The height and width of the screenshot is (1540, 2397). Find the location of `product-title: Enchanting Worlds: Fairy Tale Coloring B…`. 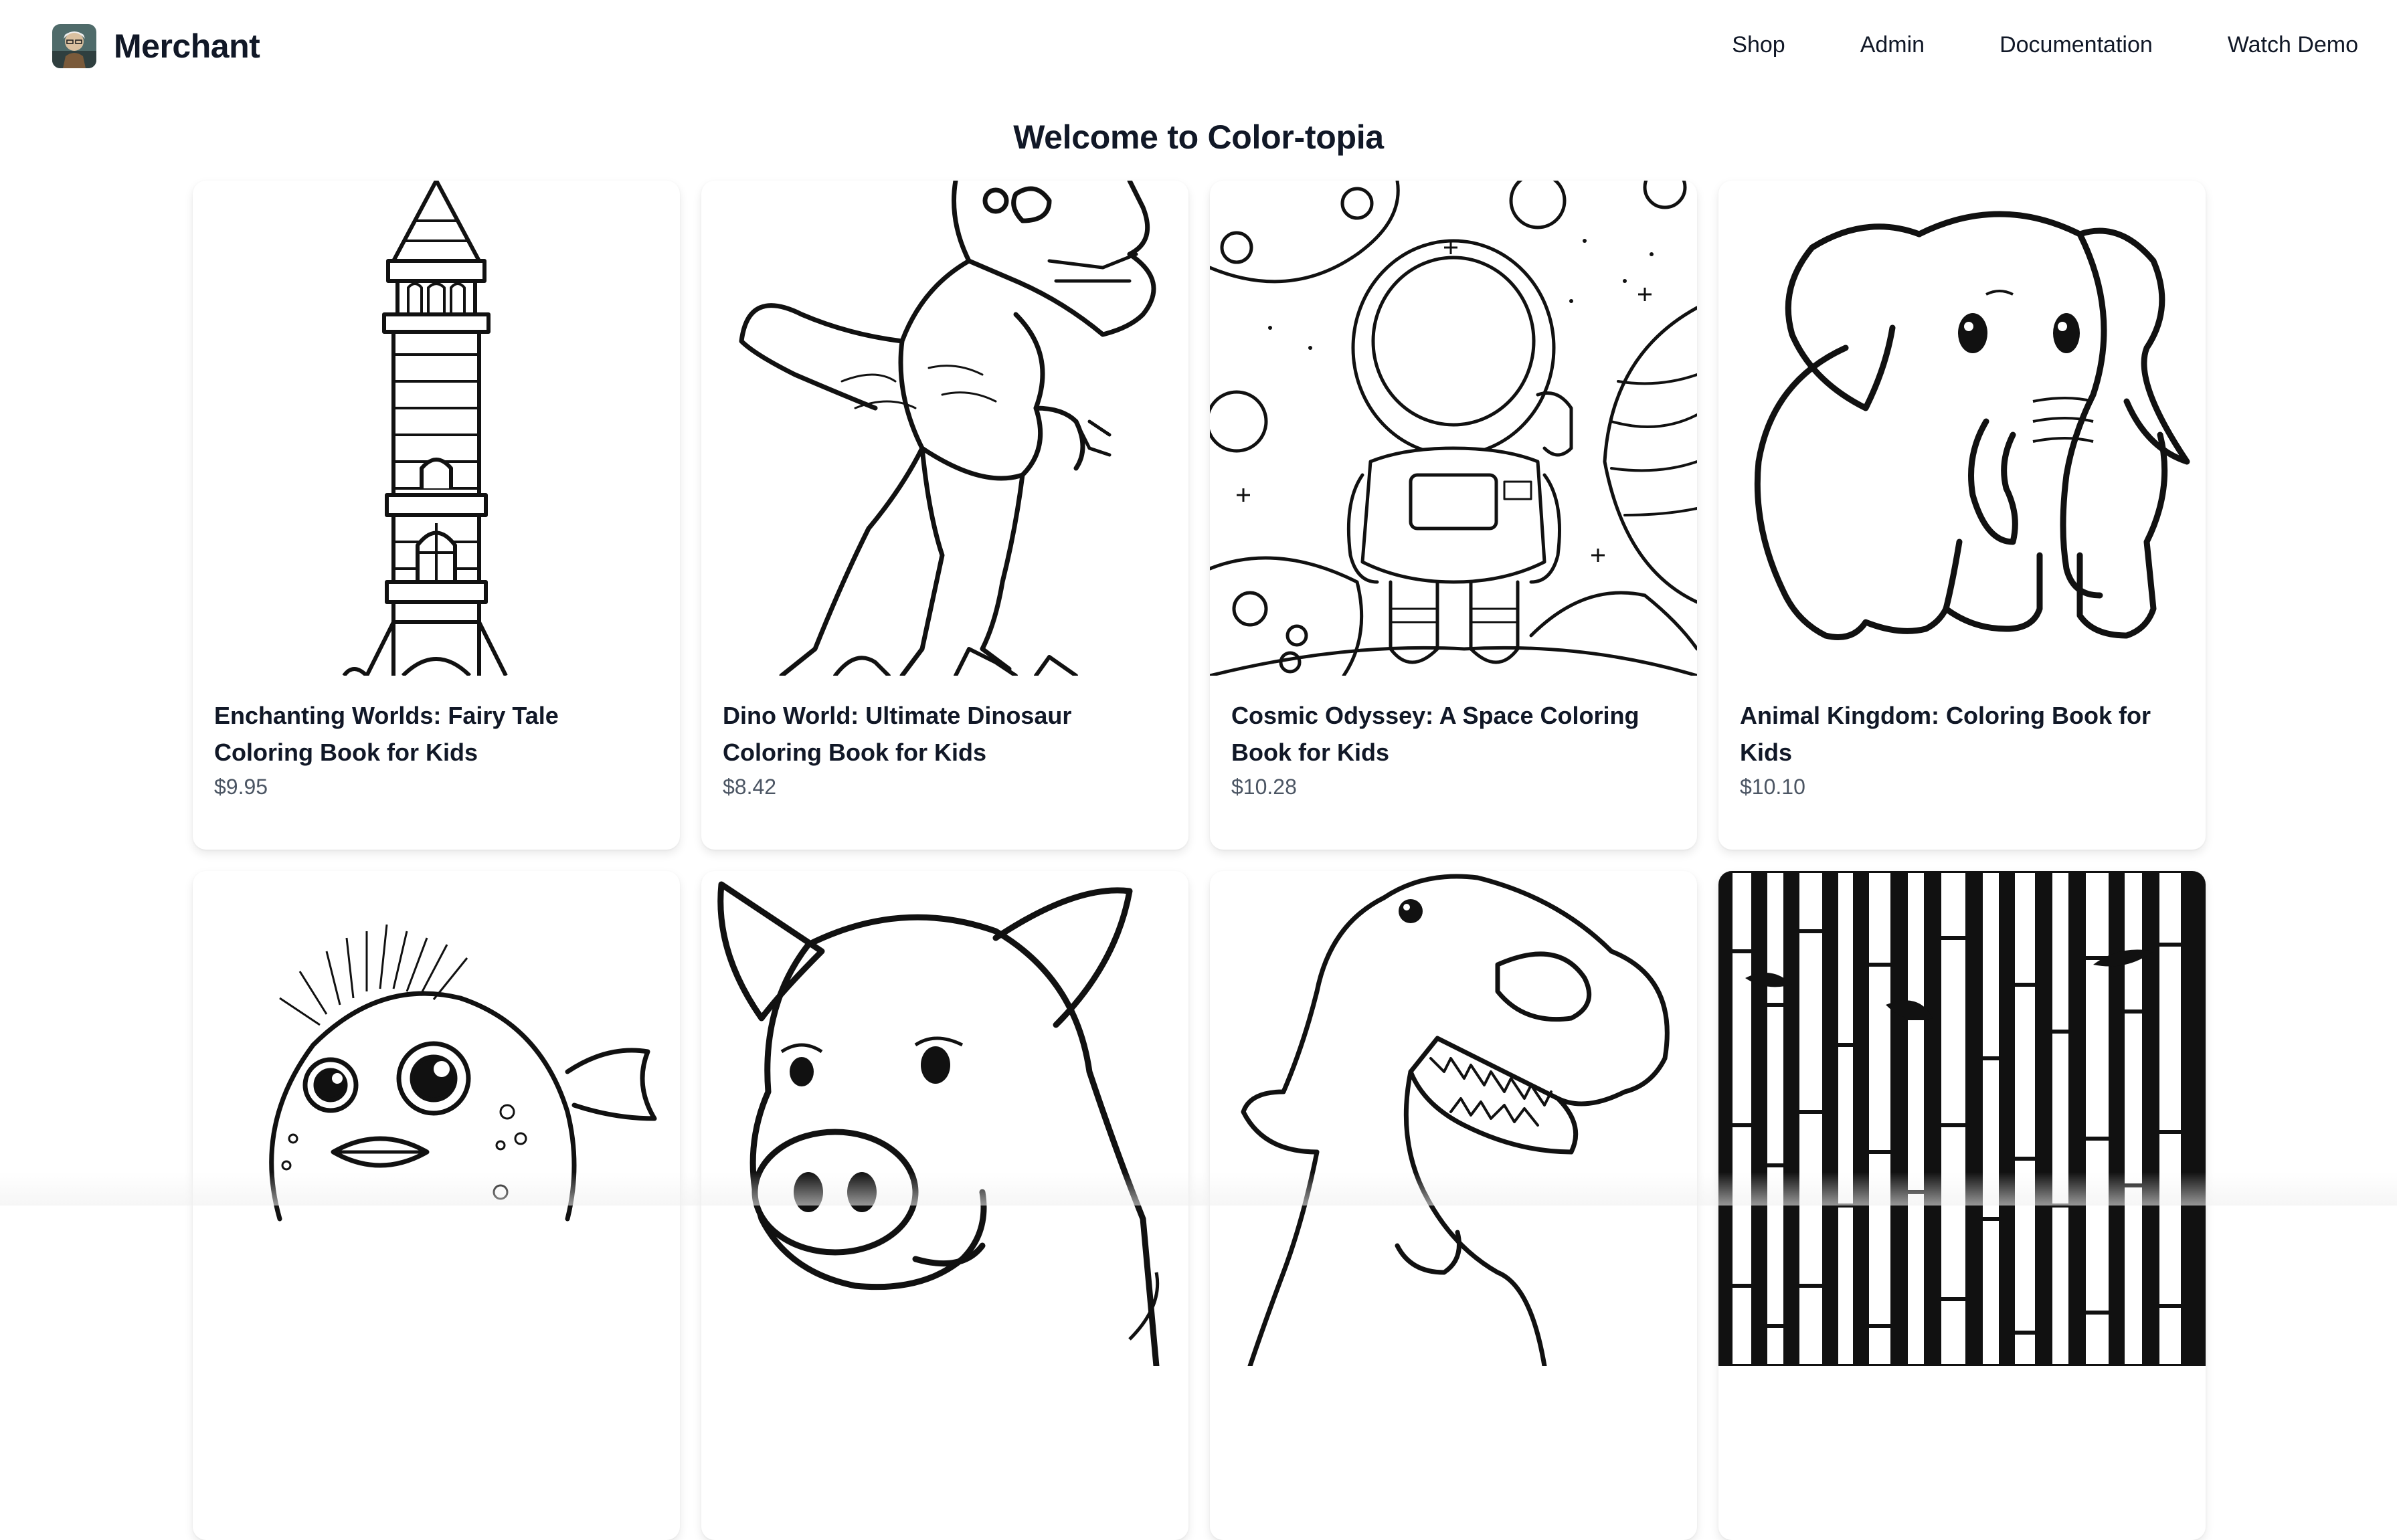

product-title: Enchanting Worlds: Fairy Tale Coloring B… is located at coordinates (436, 734).